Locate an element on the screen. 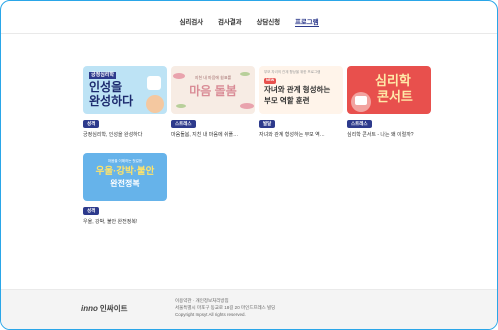  thumb-small-text: 마음을 이해하는 첫걸음 is located at coordinates (125, 161).